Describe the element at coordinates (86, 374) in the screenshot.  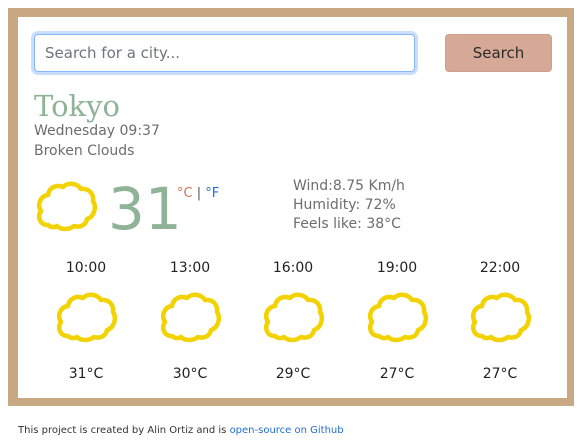
I see `forecast-temperature: 31°C` at that location.